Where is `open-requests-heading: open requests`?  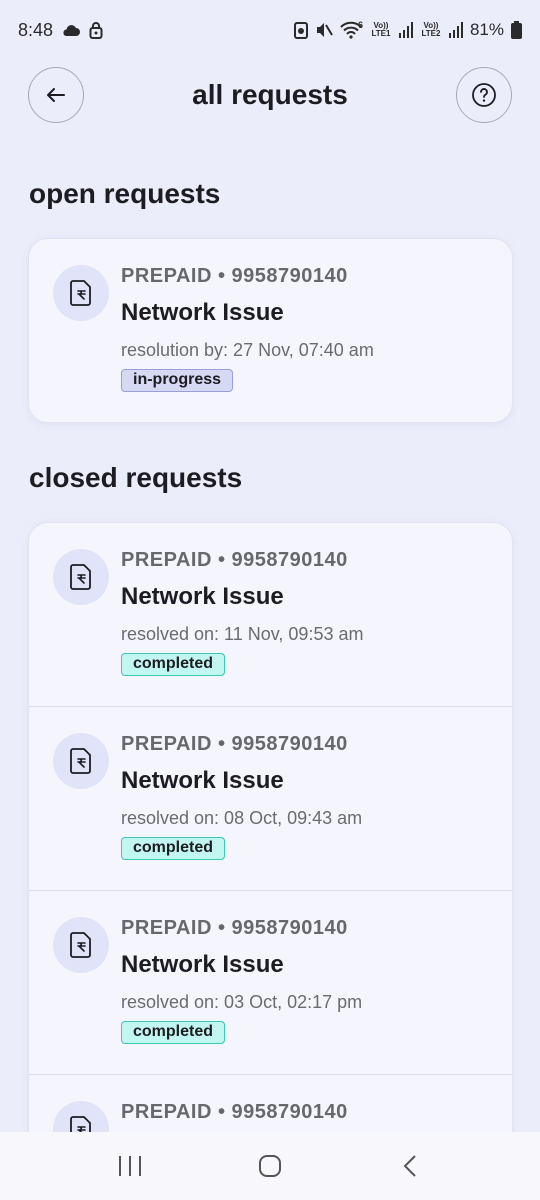
open-requests-heading: open requests is located at coordinates (125, 193).